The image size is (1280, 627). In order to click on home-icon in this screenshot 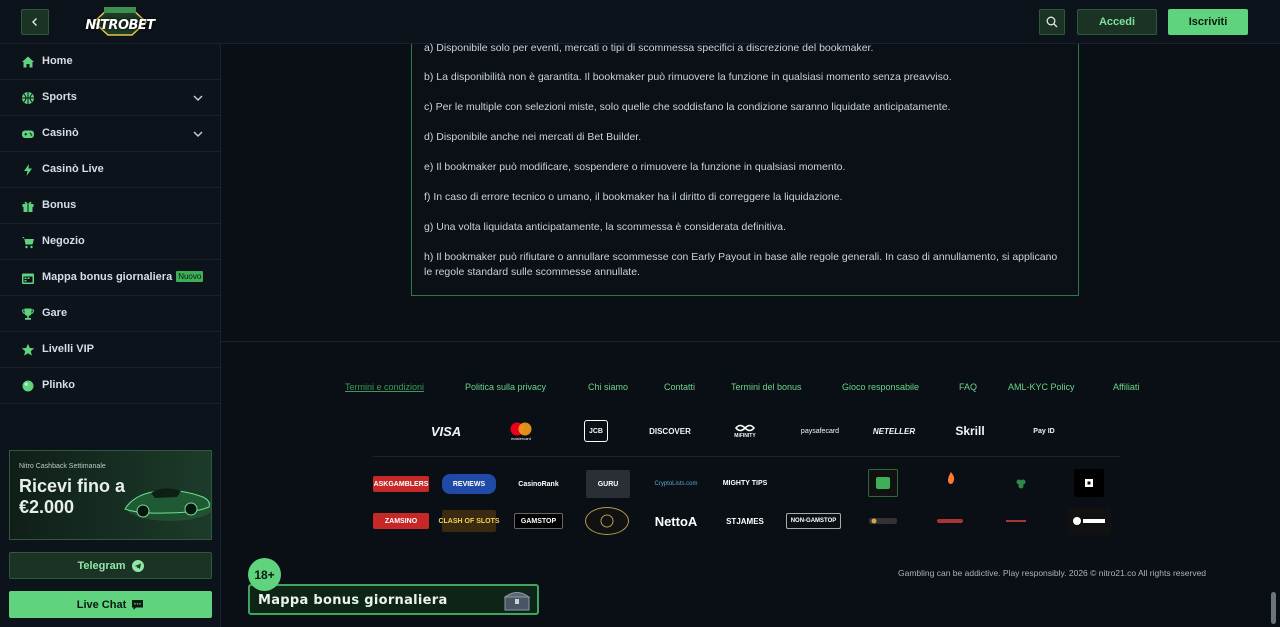, I will do `click(28, 62)`.